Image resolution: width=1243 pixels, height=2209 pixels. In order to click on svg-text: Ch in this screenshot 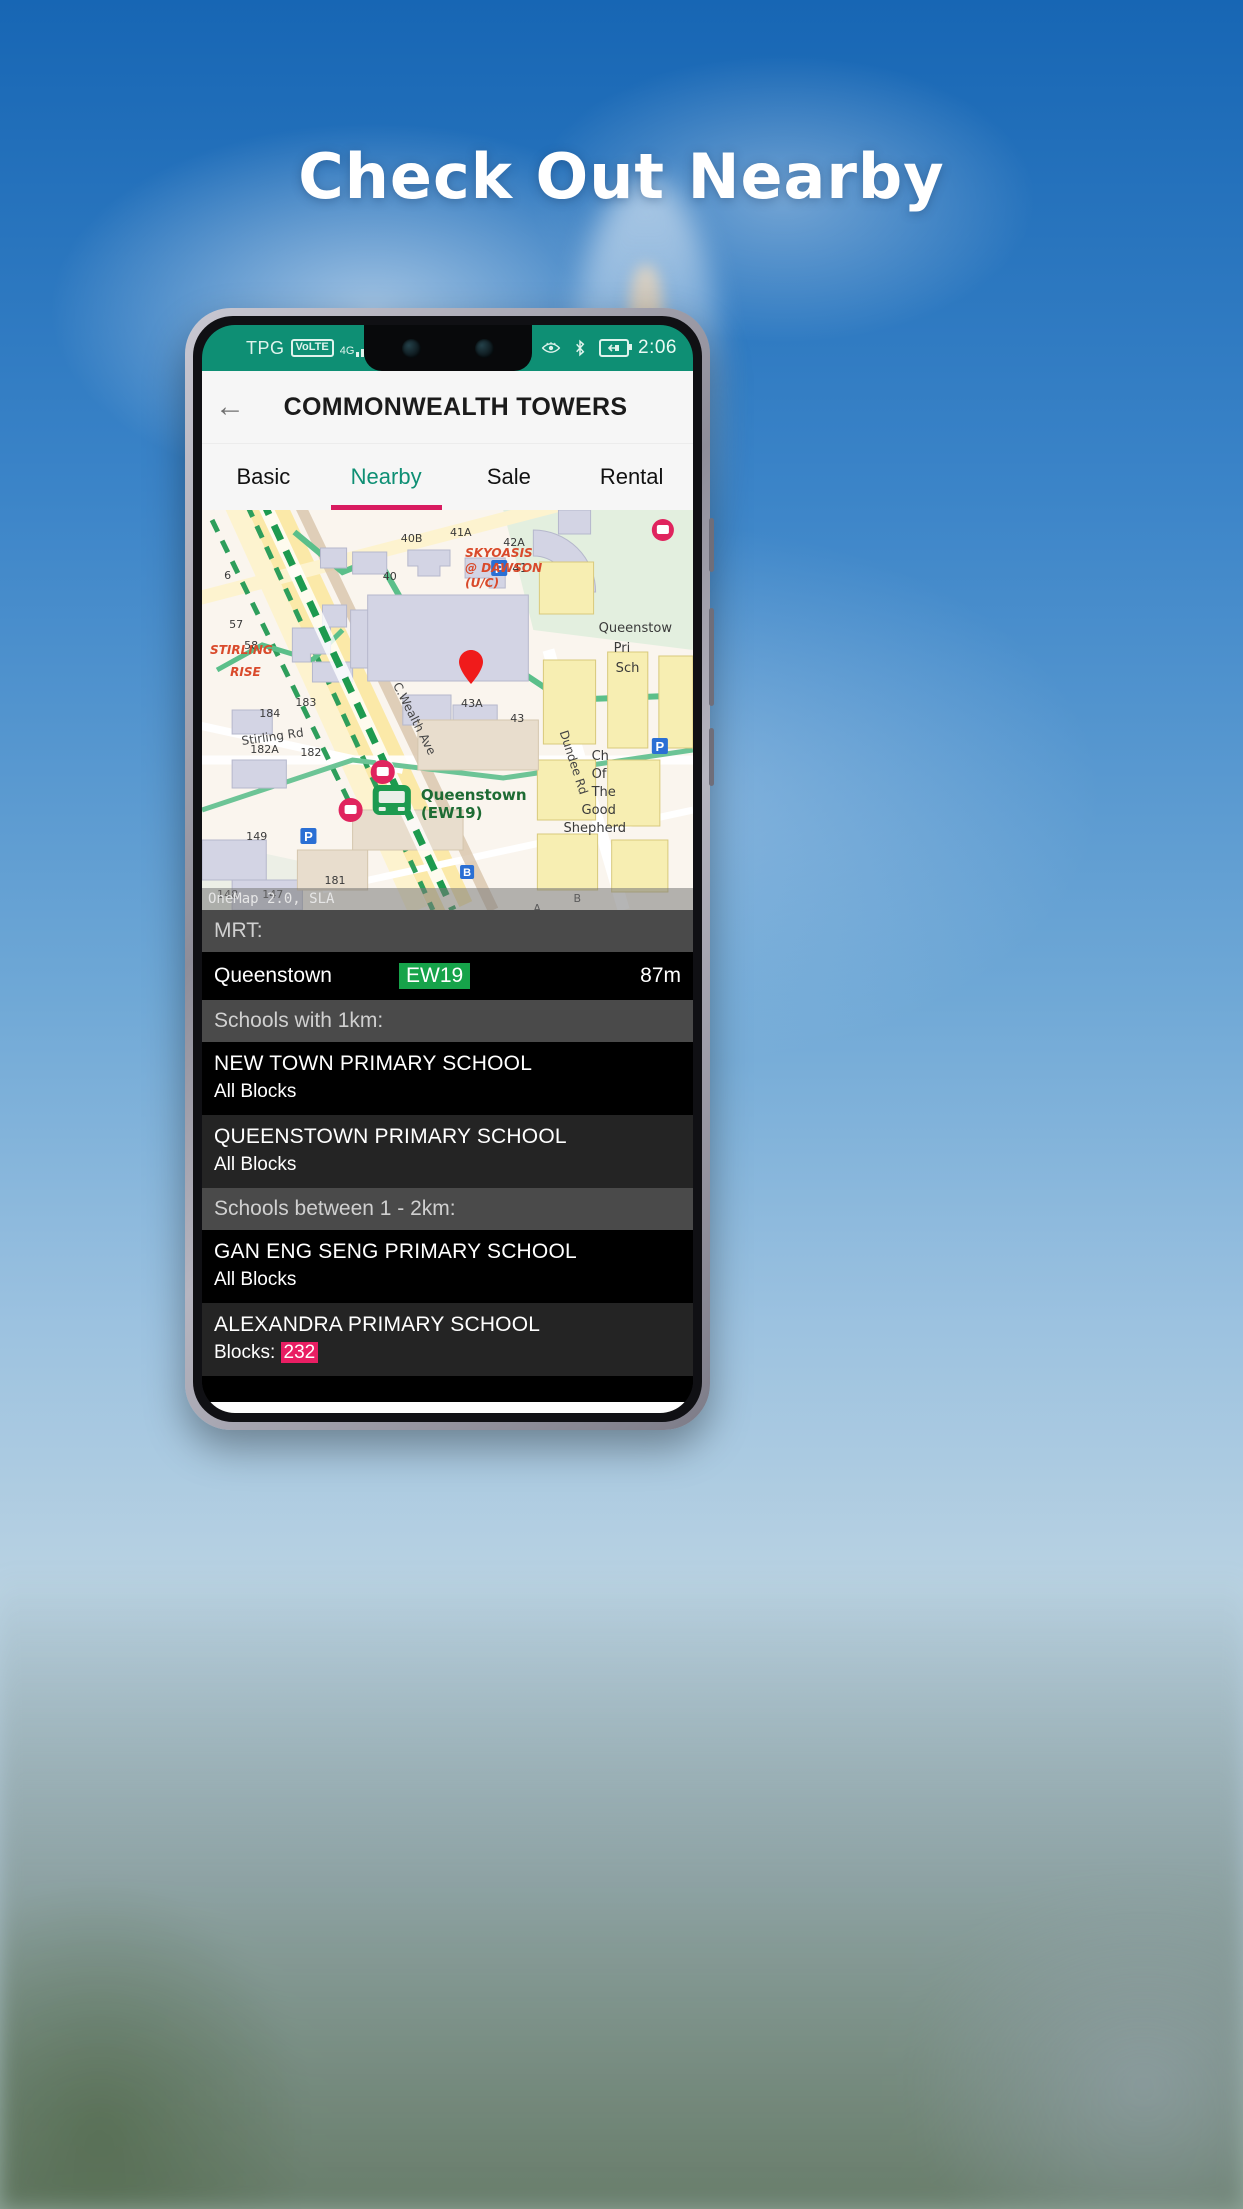, I will do `click(600, 756)`.